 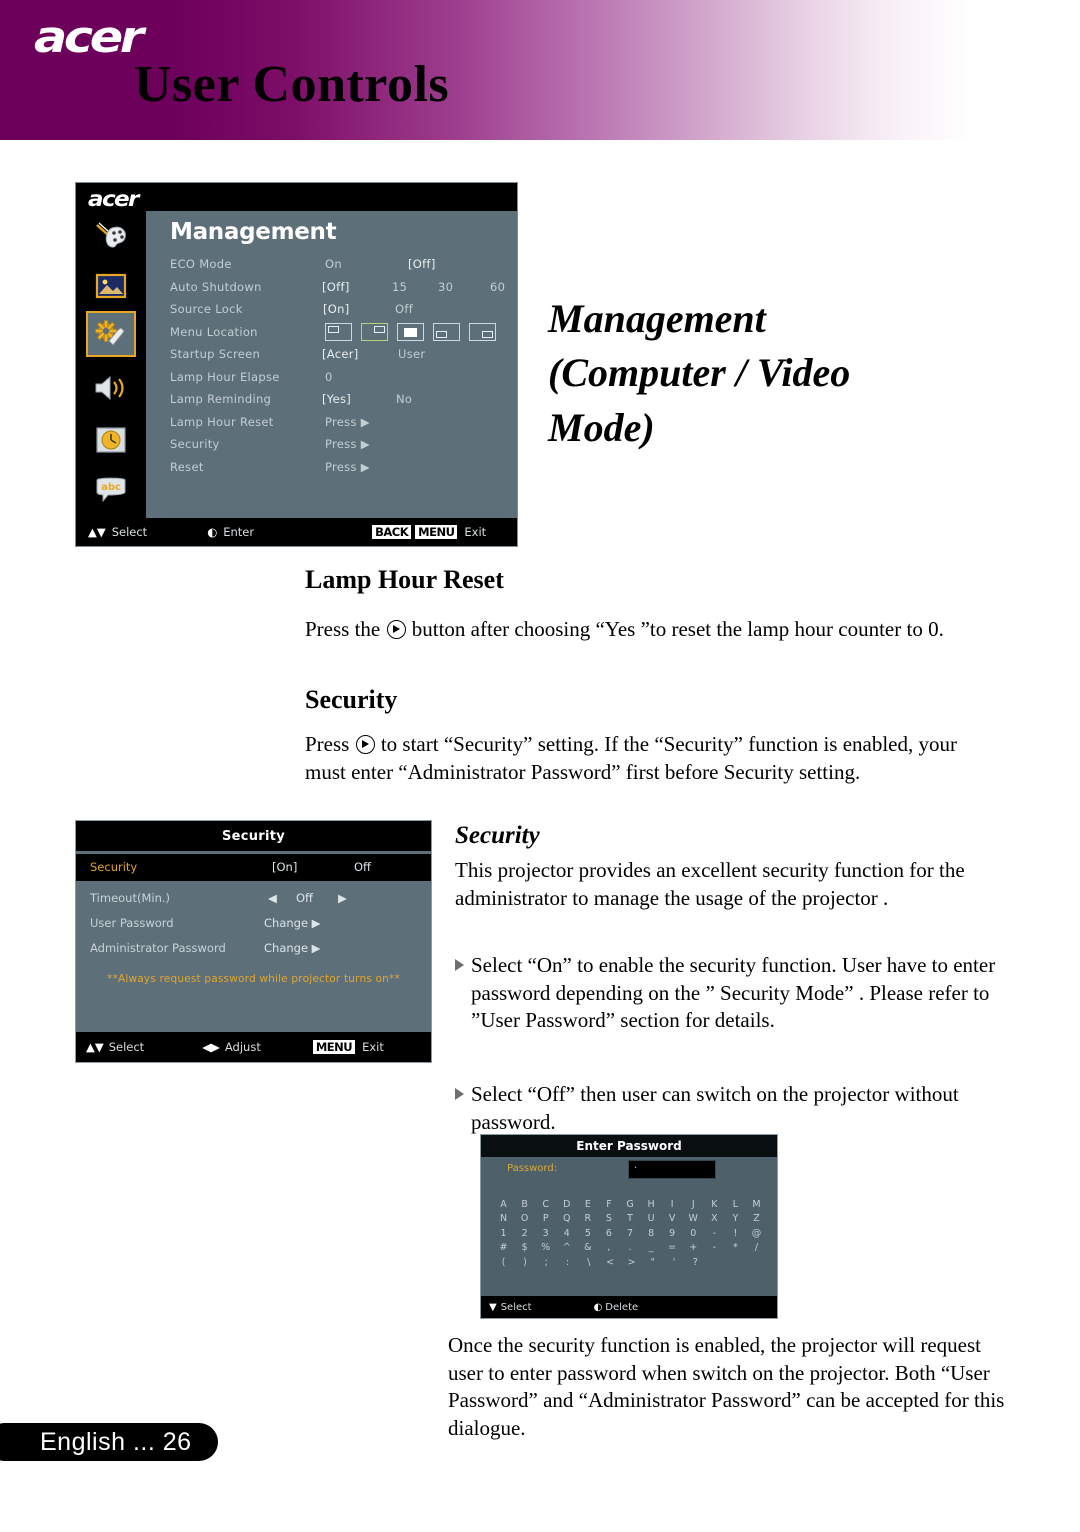 What do you see at coordinates (566, 1247) in the screenshot?
I see `keyboard-key: ^` at bounding box center [566, 1247].